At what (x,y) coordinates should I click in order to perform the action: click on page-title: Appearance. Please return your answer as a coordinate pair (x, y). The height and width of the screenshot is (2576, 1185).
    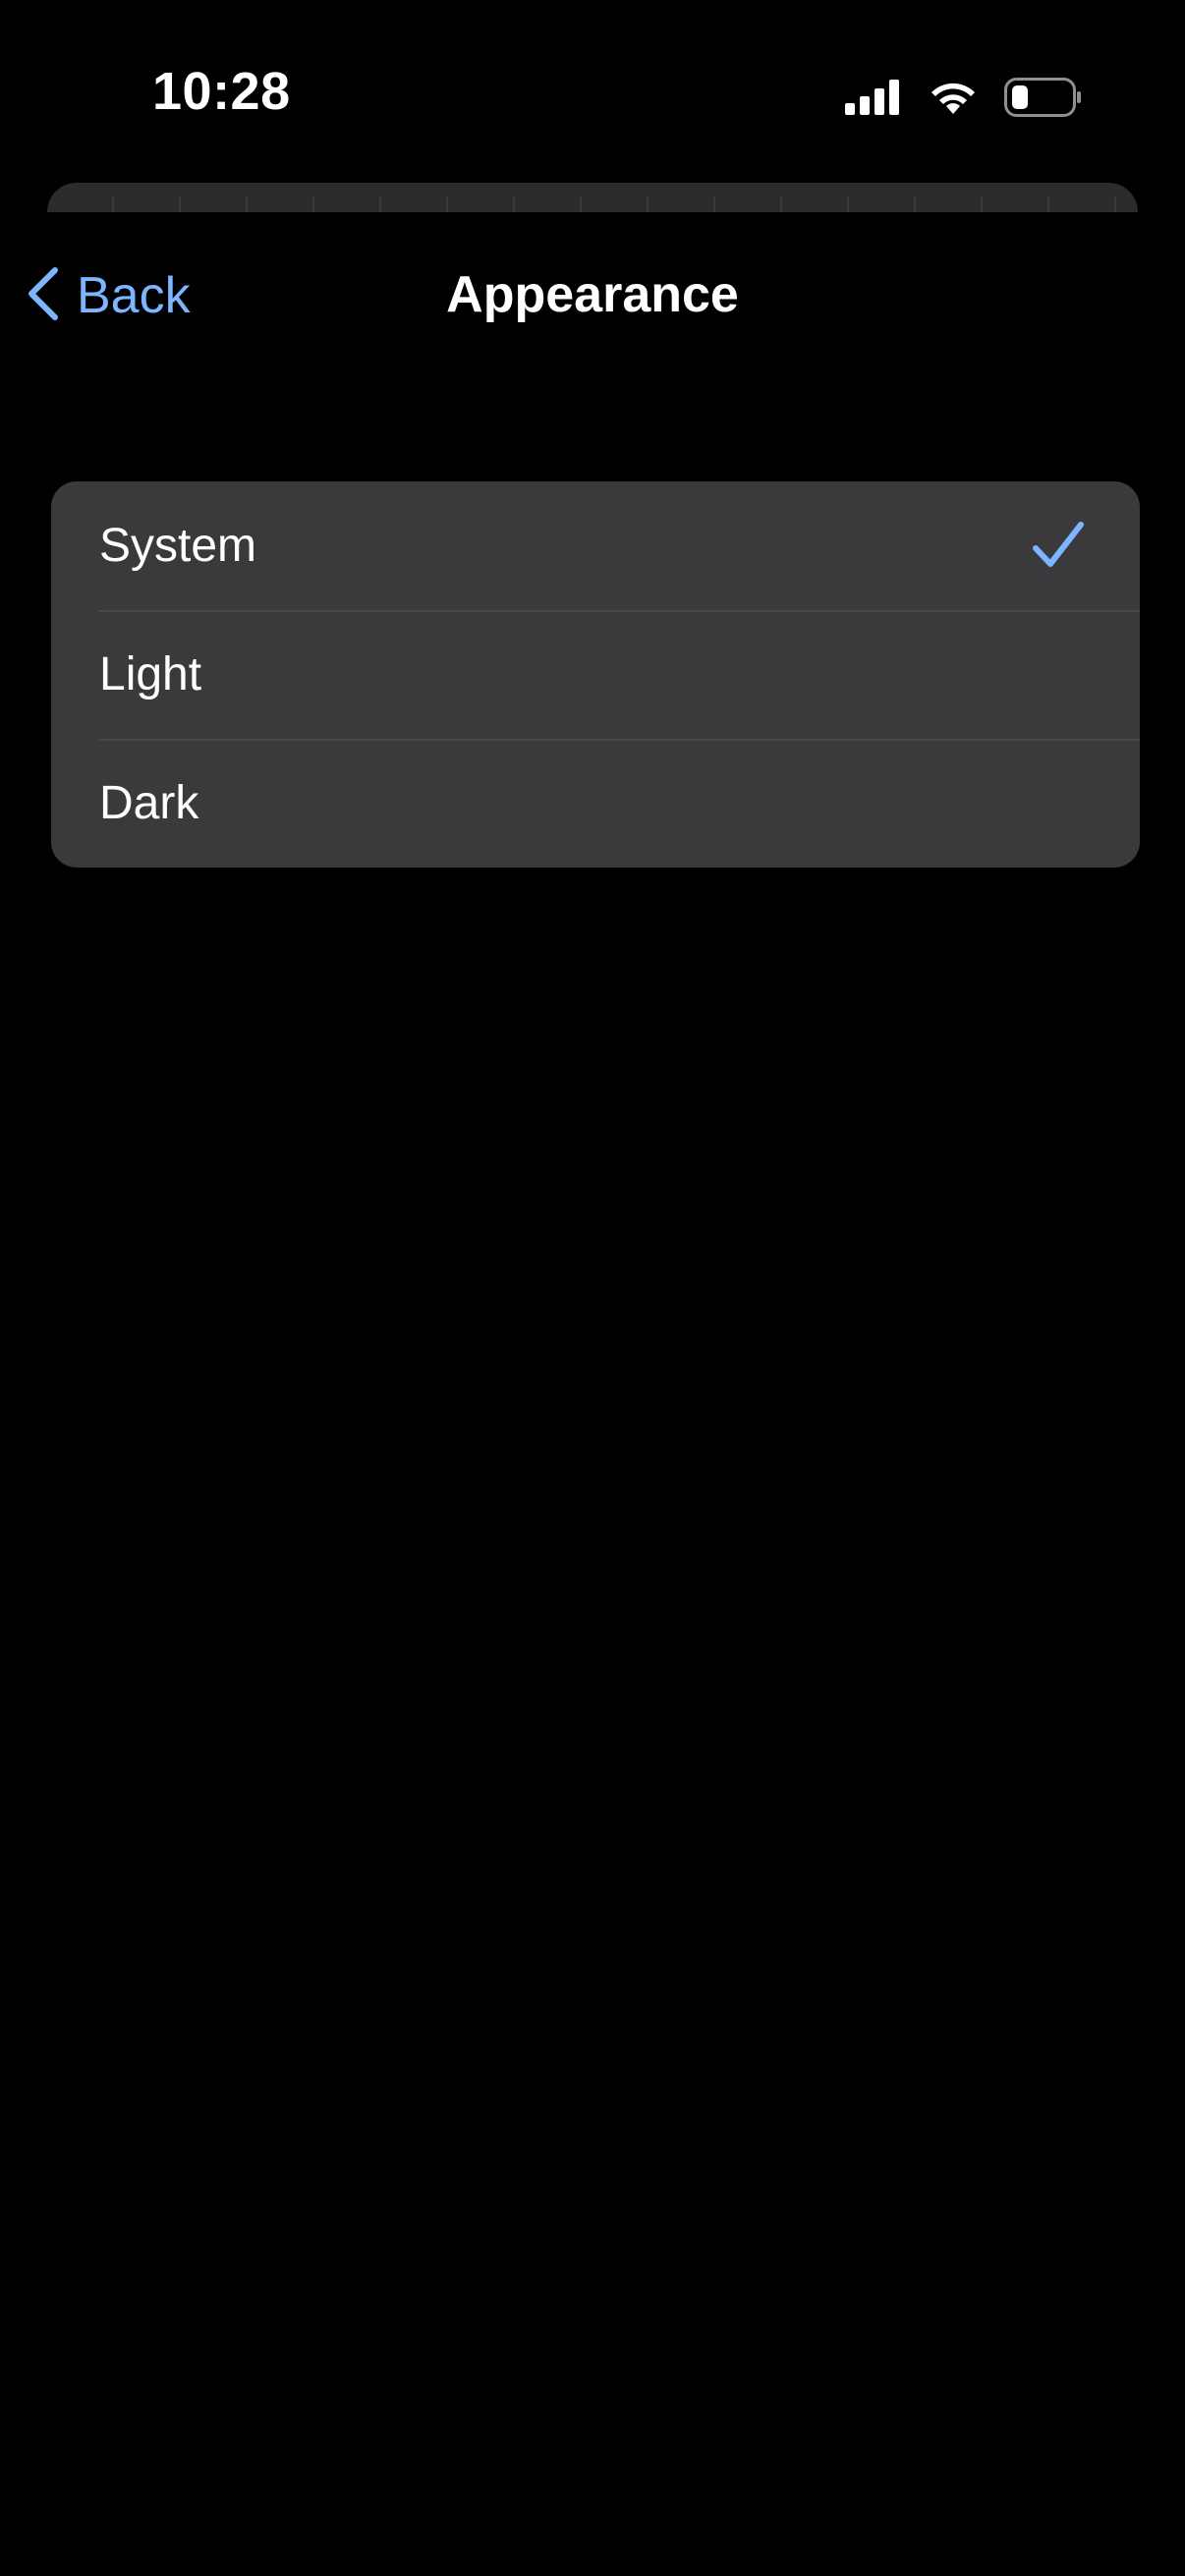
    Looking at the image, I should click on (592, 294).